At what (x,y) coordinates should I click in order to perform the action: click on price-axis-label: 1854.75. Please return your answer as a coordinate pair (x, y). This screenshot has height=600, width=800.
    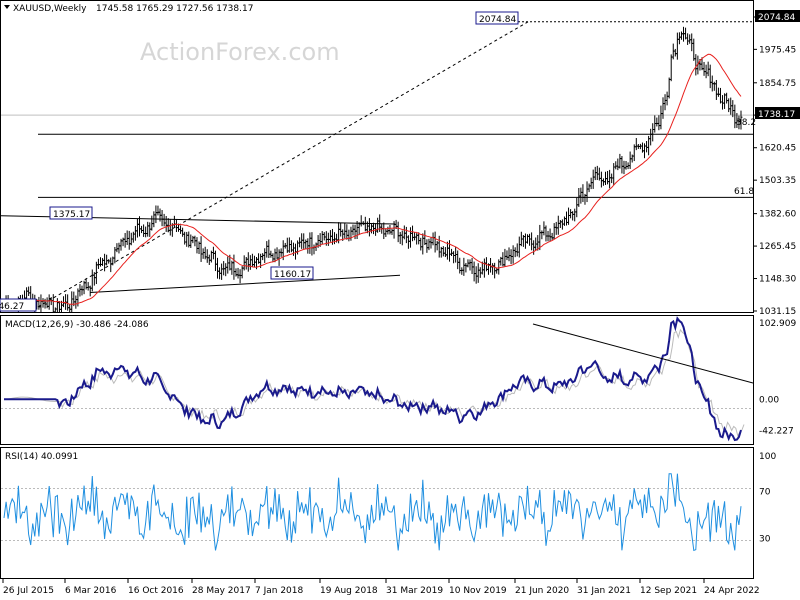
    Looking at the image, I should click on (777, 84).